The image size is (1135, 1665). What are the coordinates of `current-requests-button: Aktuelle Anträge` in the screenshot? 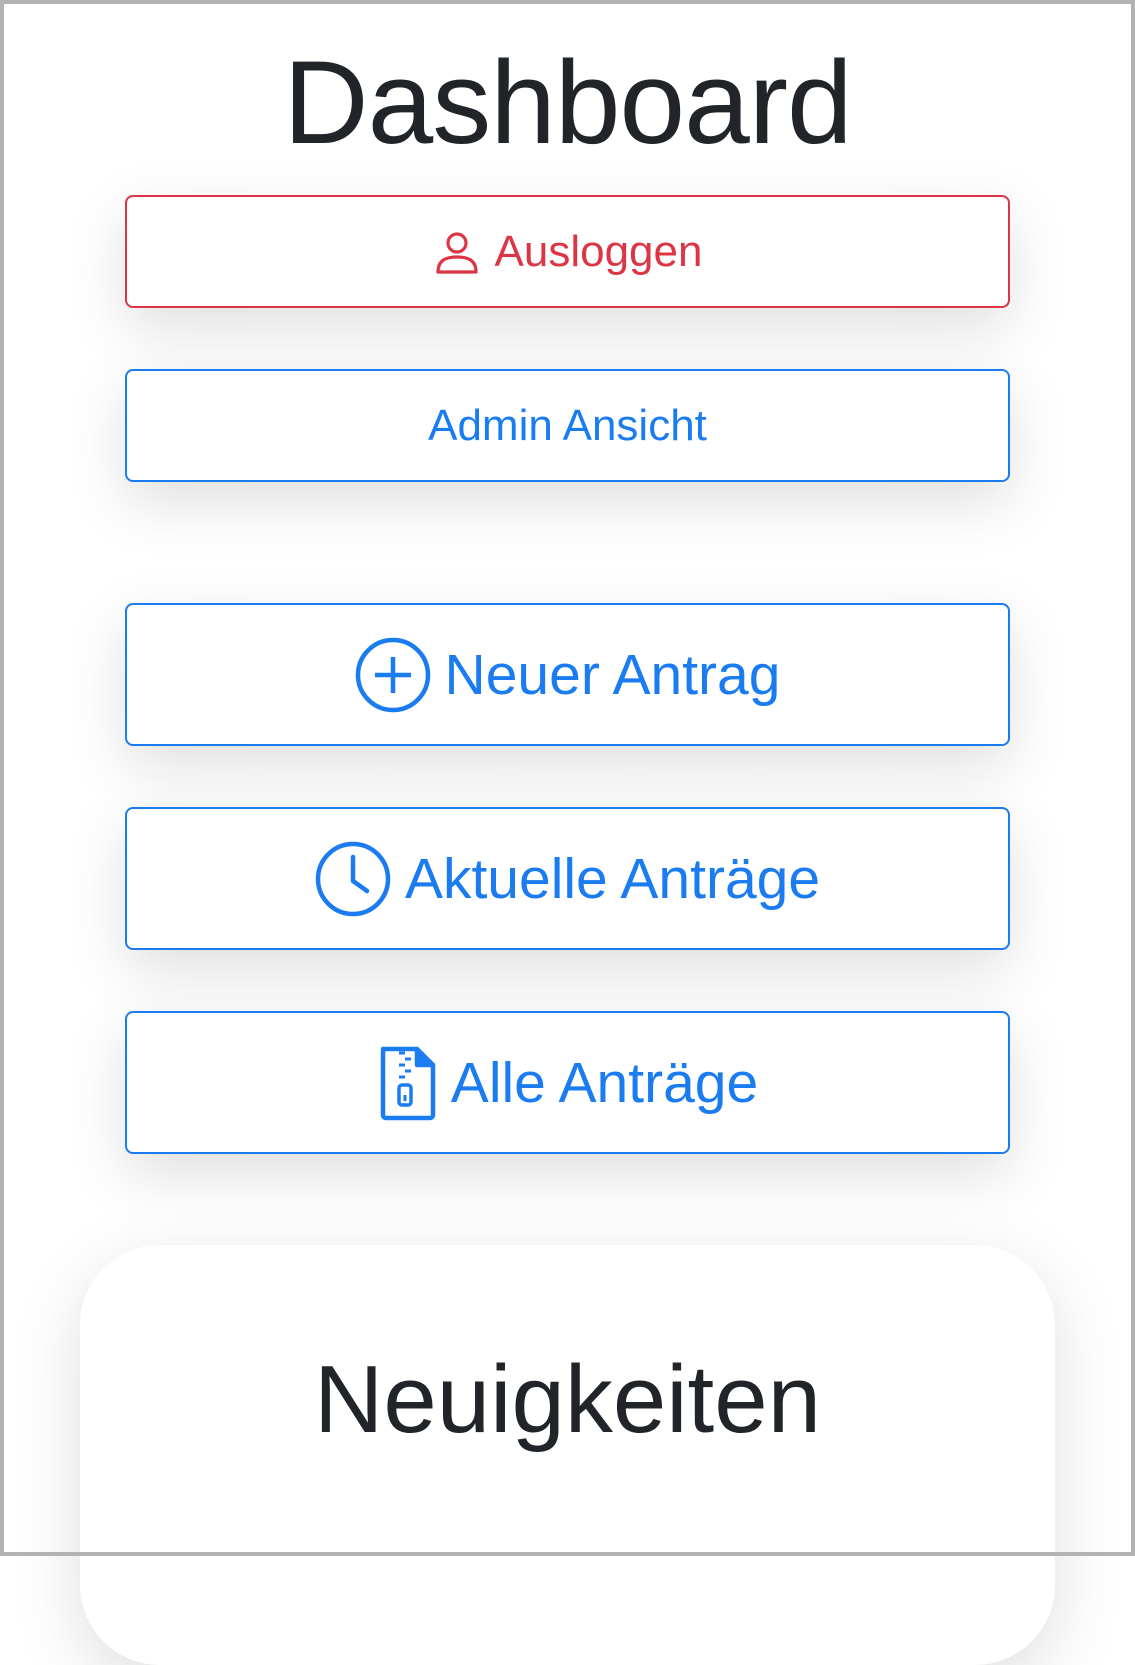 It's located at (567, 878).